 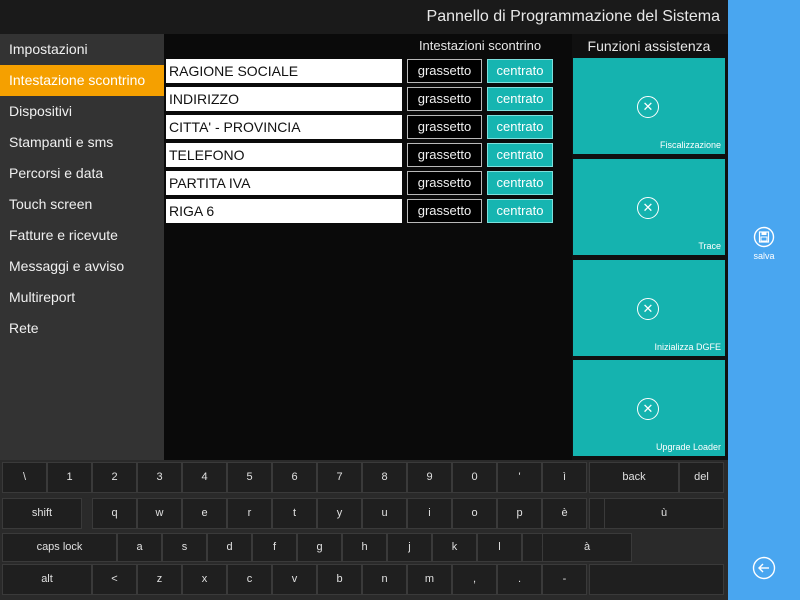 I want to click on inizializza-dgfe-button: ✕ Inizializza DGFE, so click(x=649, y=308).